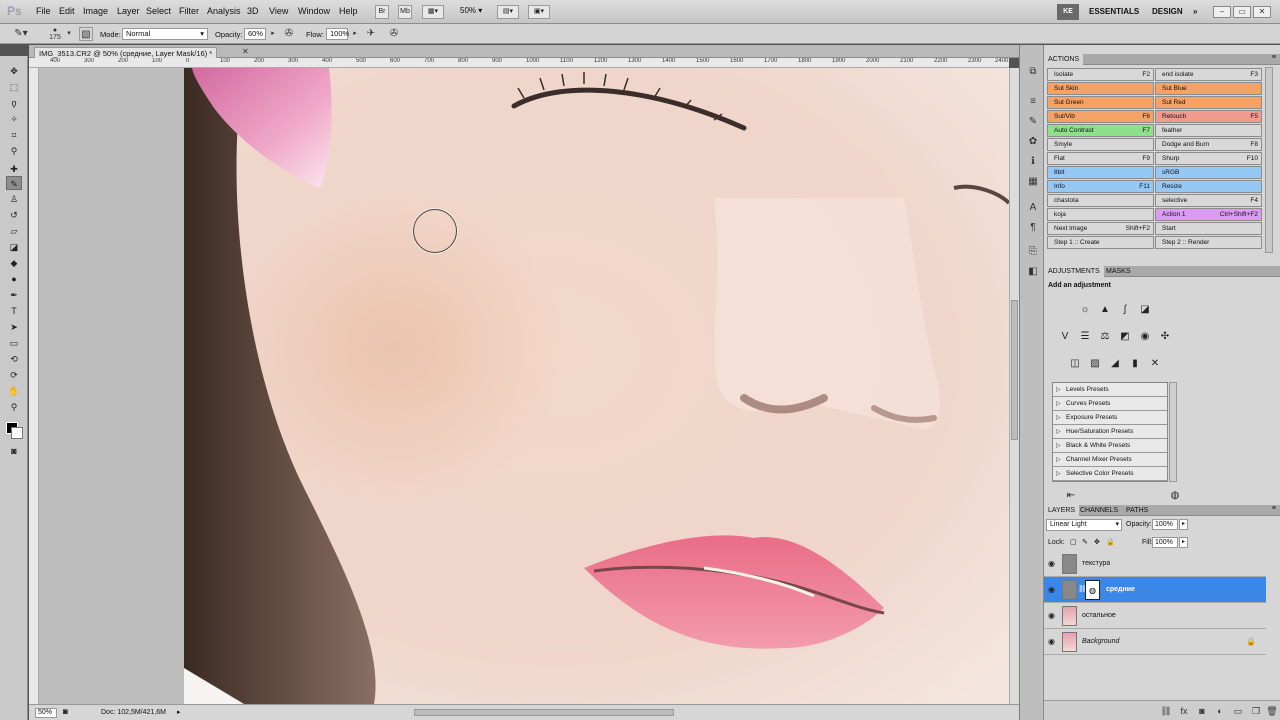  I want to click on delete-layer-icon: 🗑, so click(1272, 711).